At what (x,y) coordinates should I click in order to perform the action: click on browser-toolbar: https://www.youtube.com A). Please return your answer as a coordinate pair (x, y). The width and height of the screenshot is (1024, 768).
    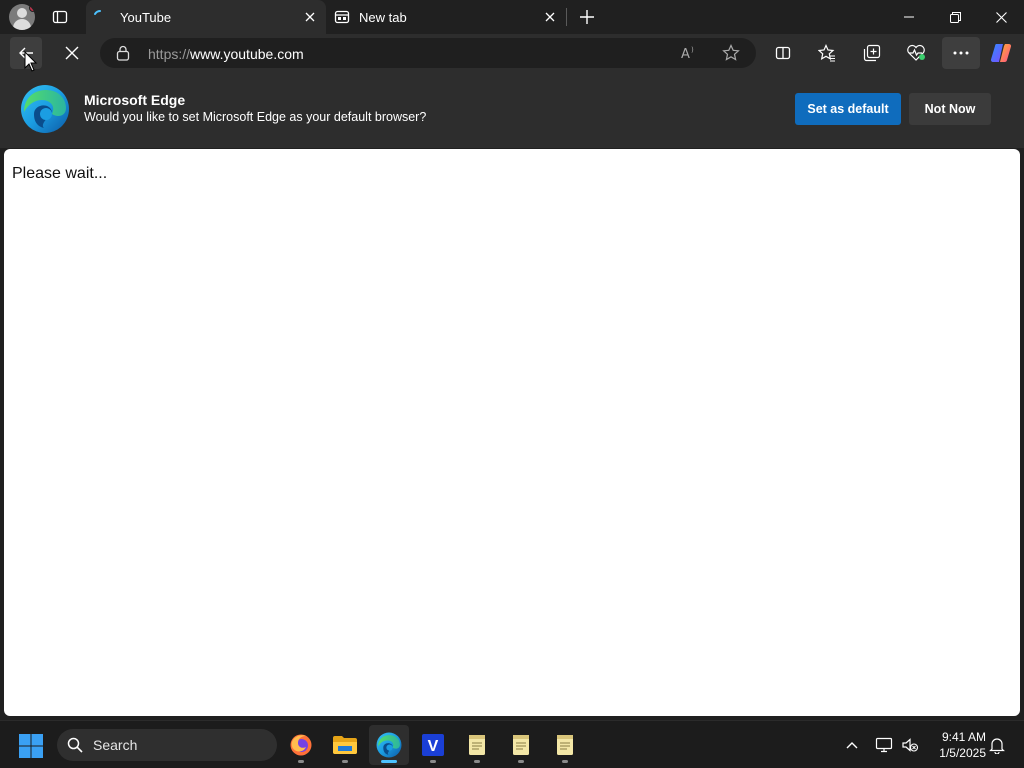
    Looking at the image, I should click on (512, 53).